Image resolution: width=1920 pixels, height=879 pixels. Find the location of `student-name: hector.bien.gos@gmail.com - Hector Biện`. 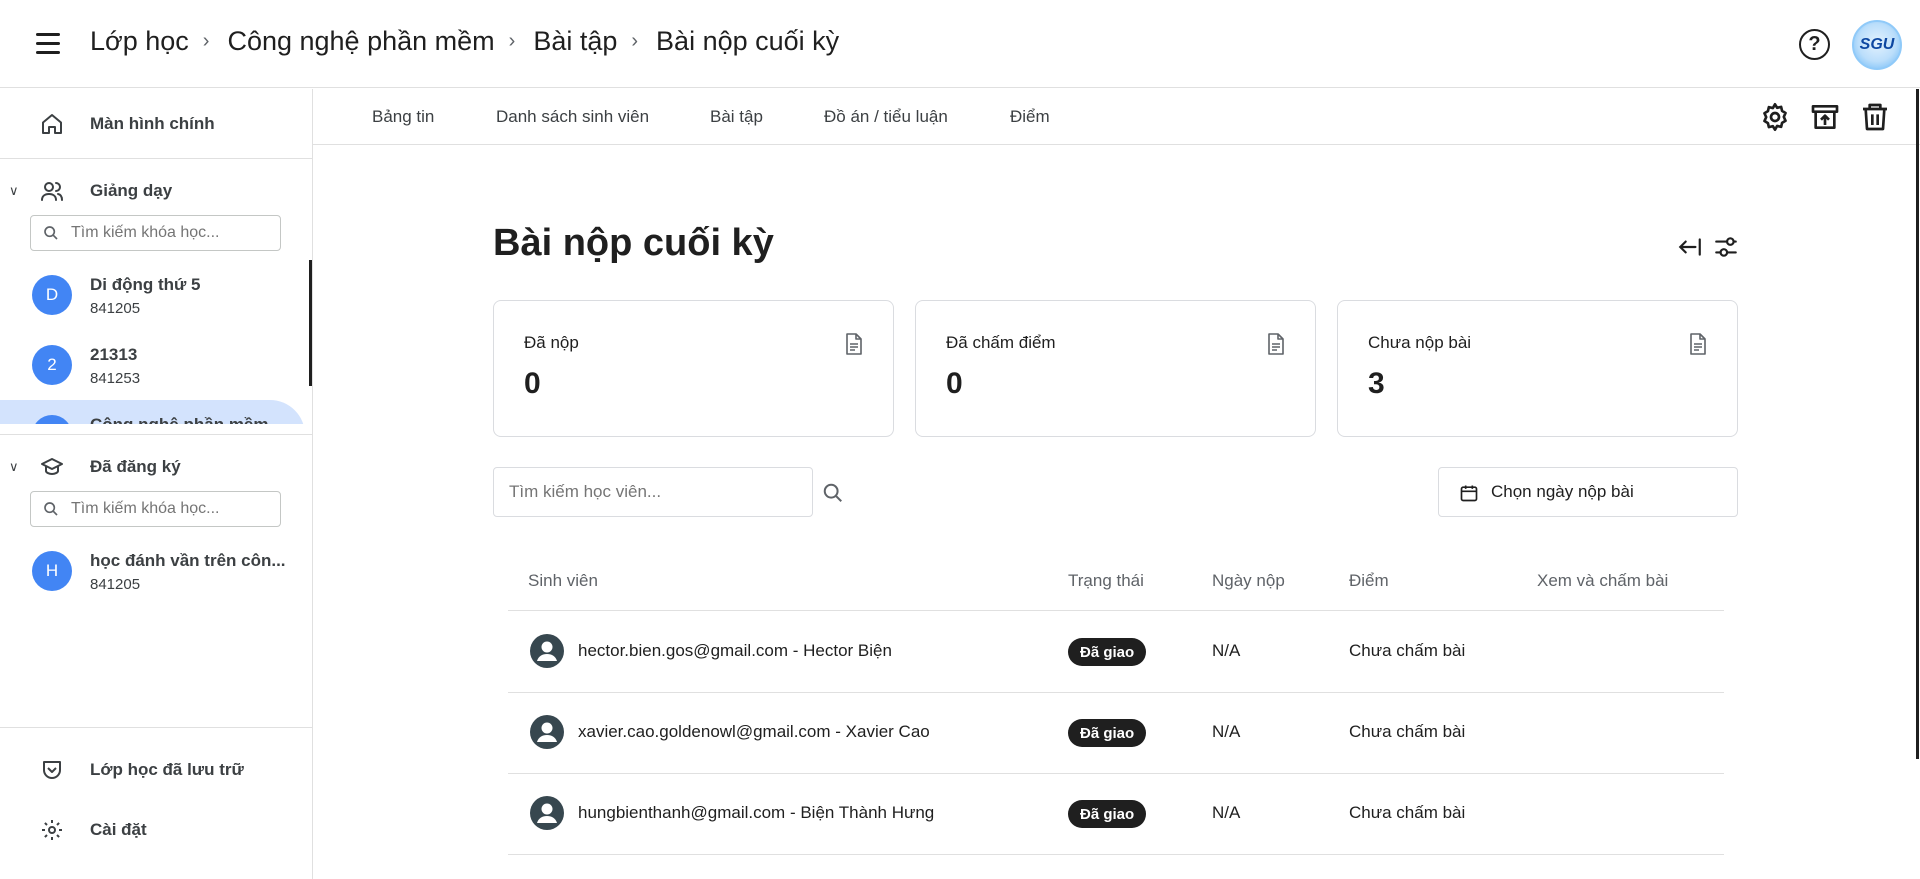

student-name: hector.bien.gos@gmail.com - Hector Biện is located at coordinates (735, 650).